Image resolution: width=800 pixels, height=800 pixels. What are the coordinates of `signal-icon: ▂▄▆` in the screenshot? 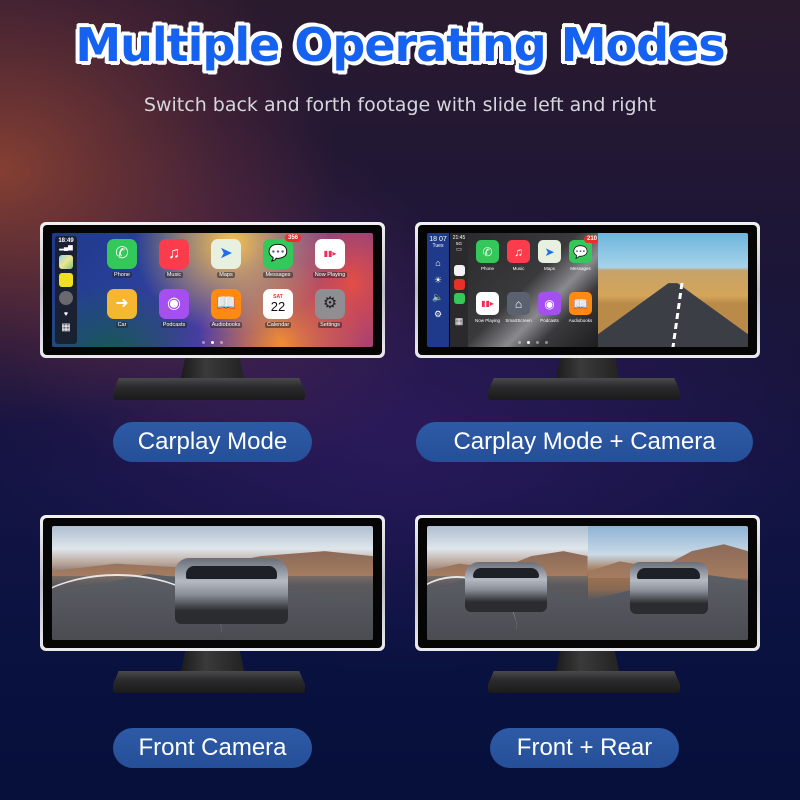 It's located at (66, 248).